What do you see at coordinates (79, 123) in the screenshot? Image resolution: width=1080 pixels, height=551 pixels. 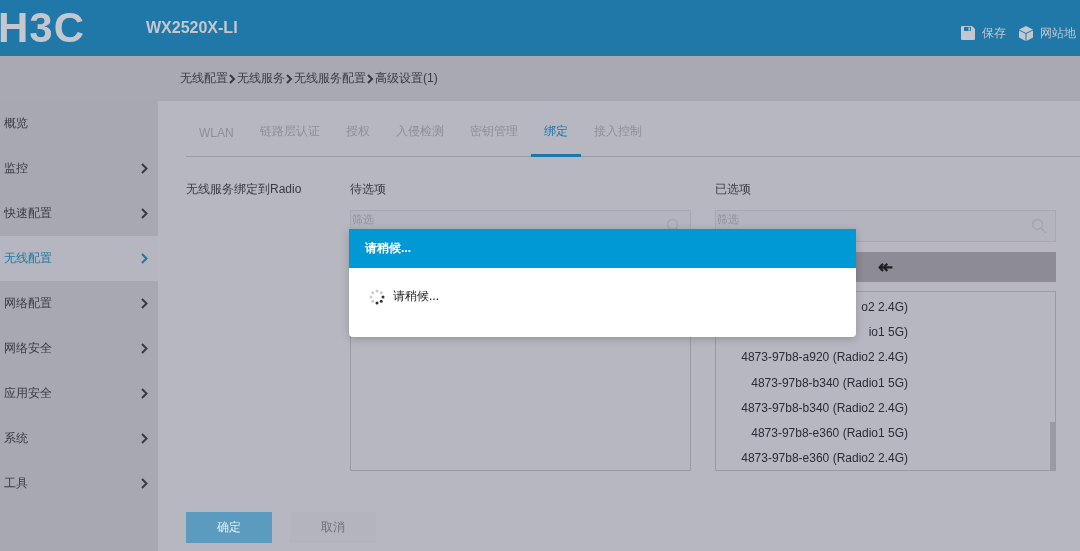 I see `sidebar-item: 概览` at bounding box center [79, 123].